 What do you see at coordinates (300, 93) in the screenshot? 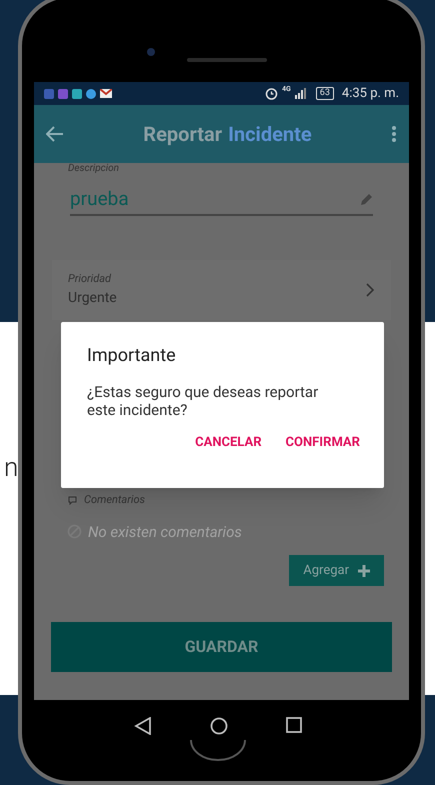
I see `signal-icon` at bounding box center [300, 93].